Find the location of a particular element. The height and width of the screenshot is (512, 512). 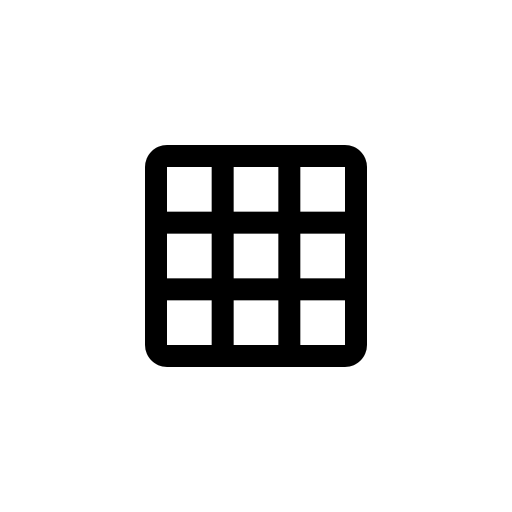

grid-icon-cells is located at coordinates (256, 256).